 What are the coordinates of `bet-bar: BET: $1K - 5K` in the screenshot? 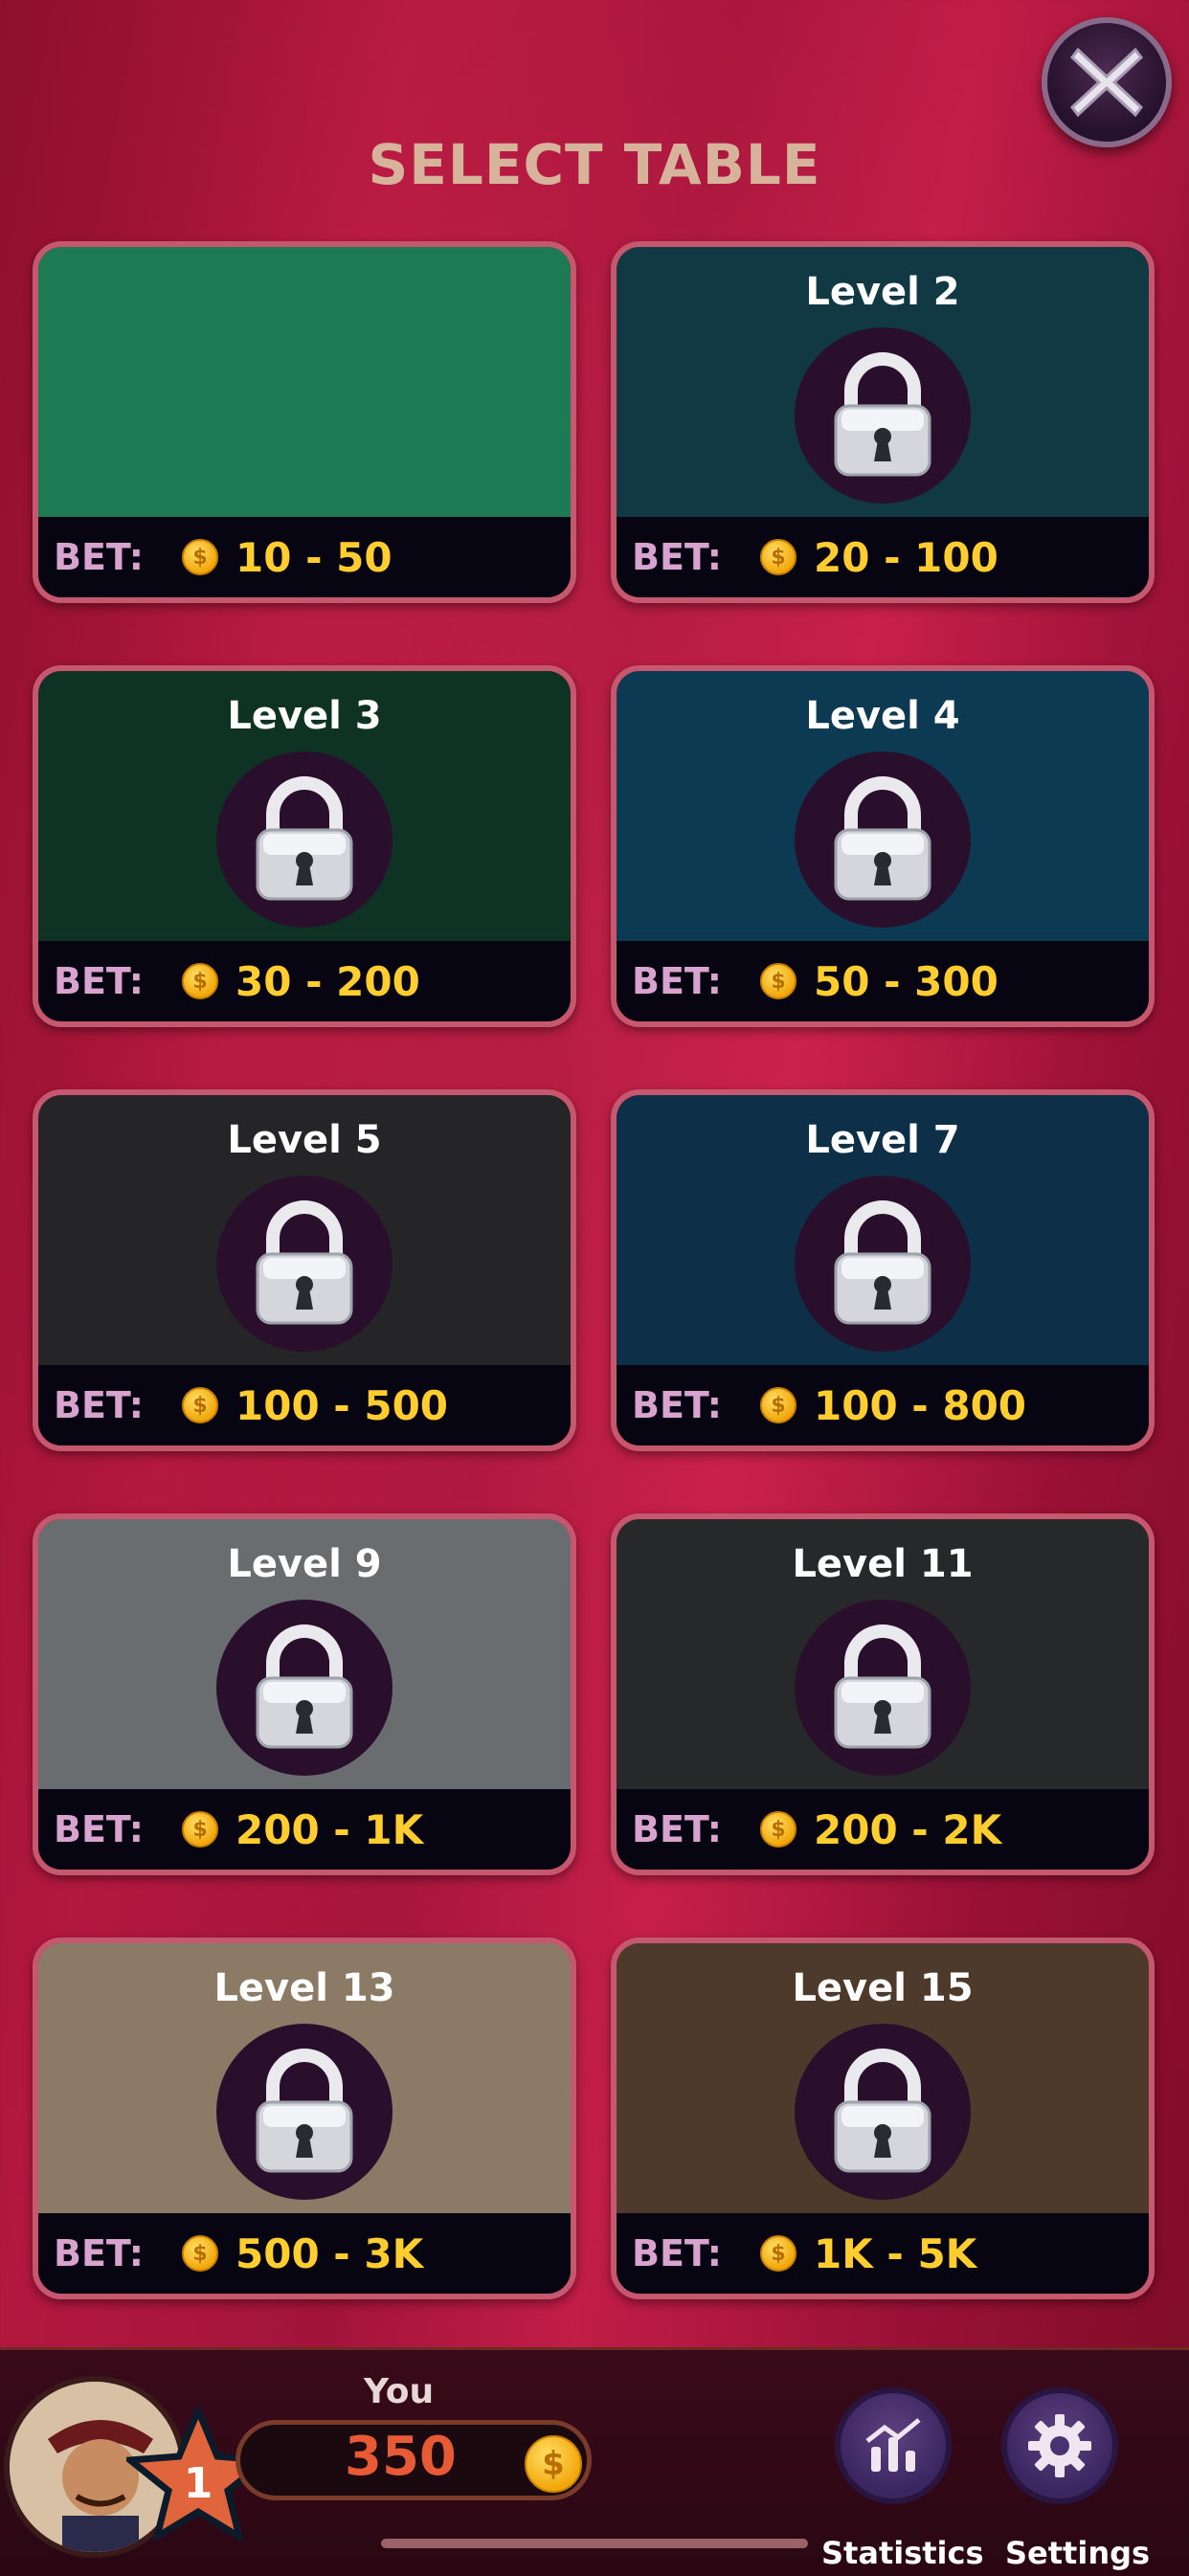 It's located at (883, 2254).